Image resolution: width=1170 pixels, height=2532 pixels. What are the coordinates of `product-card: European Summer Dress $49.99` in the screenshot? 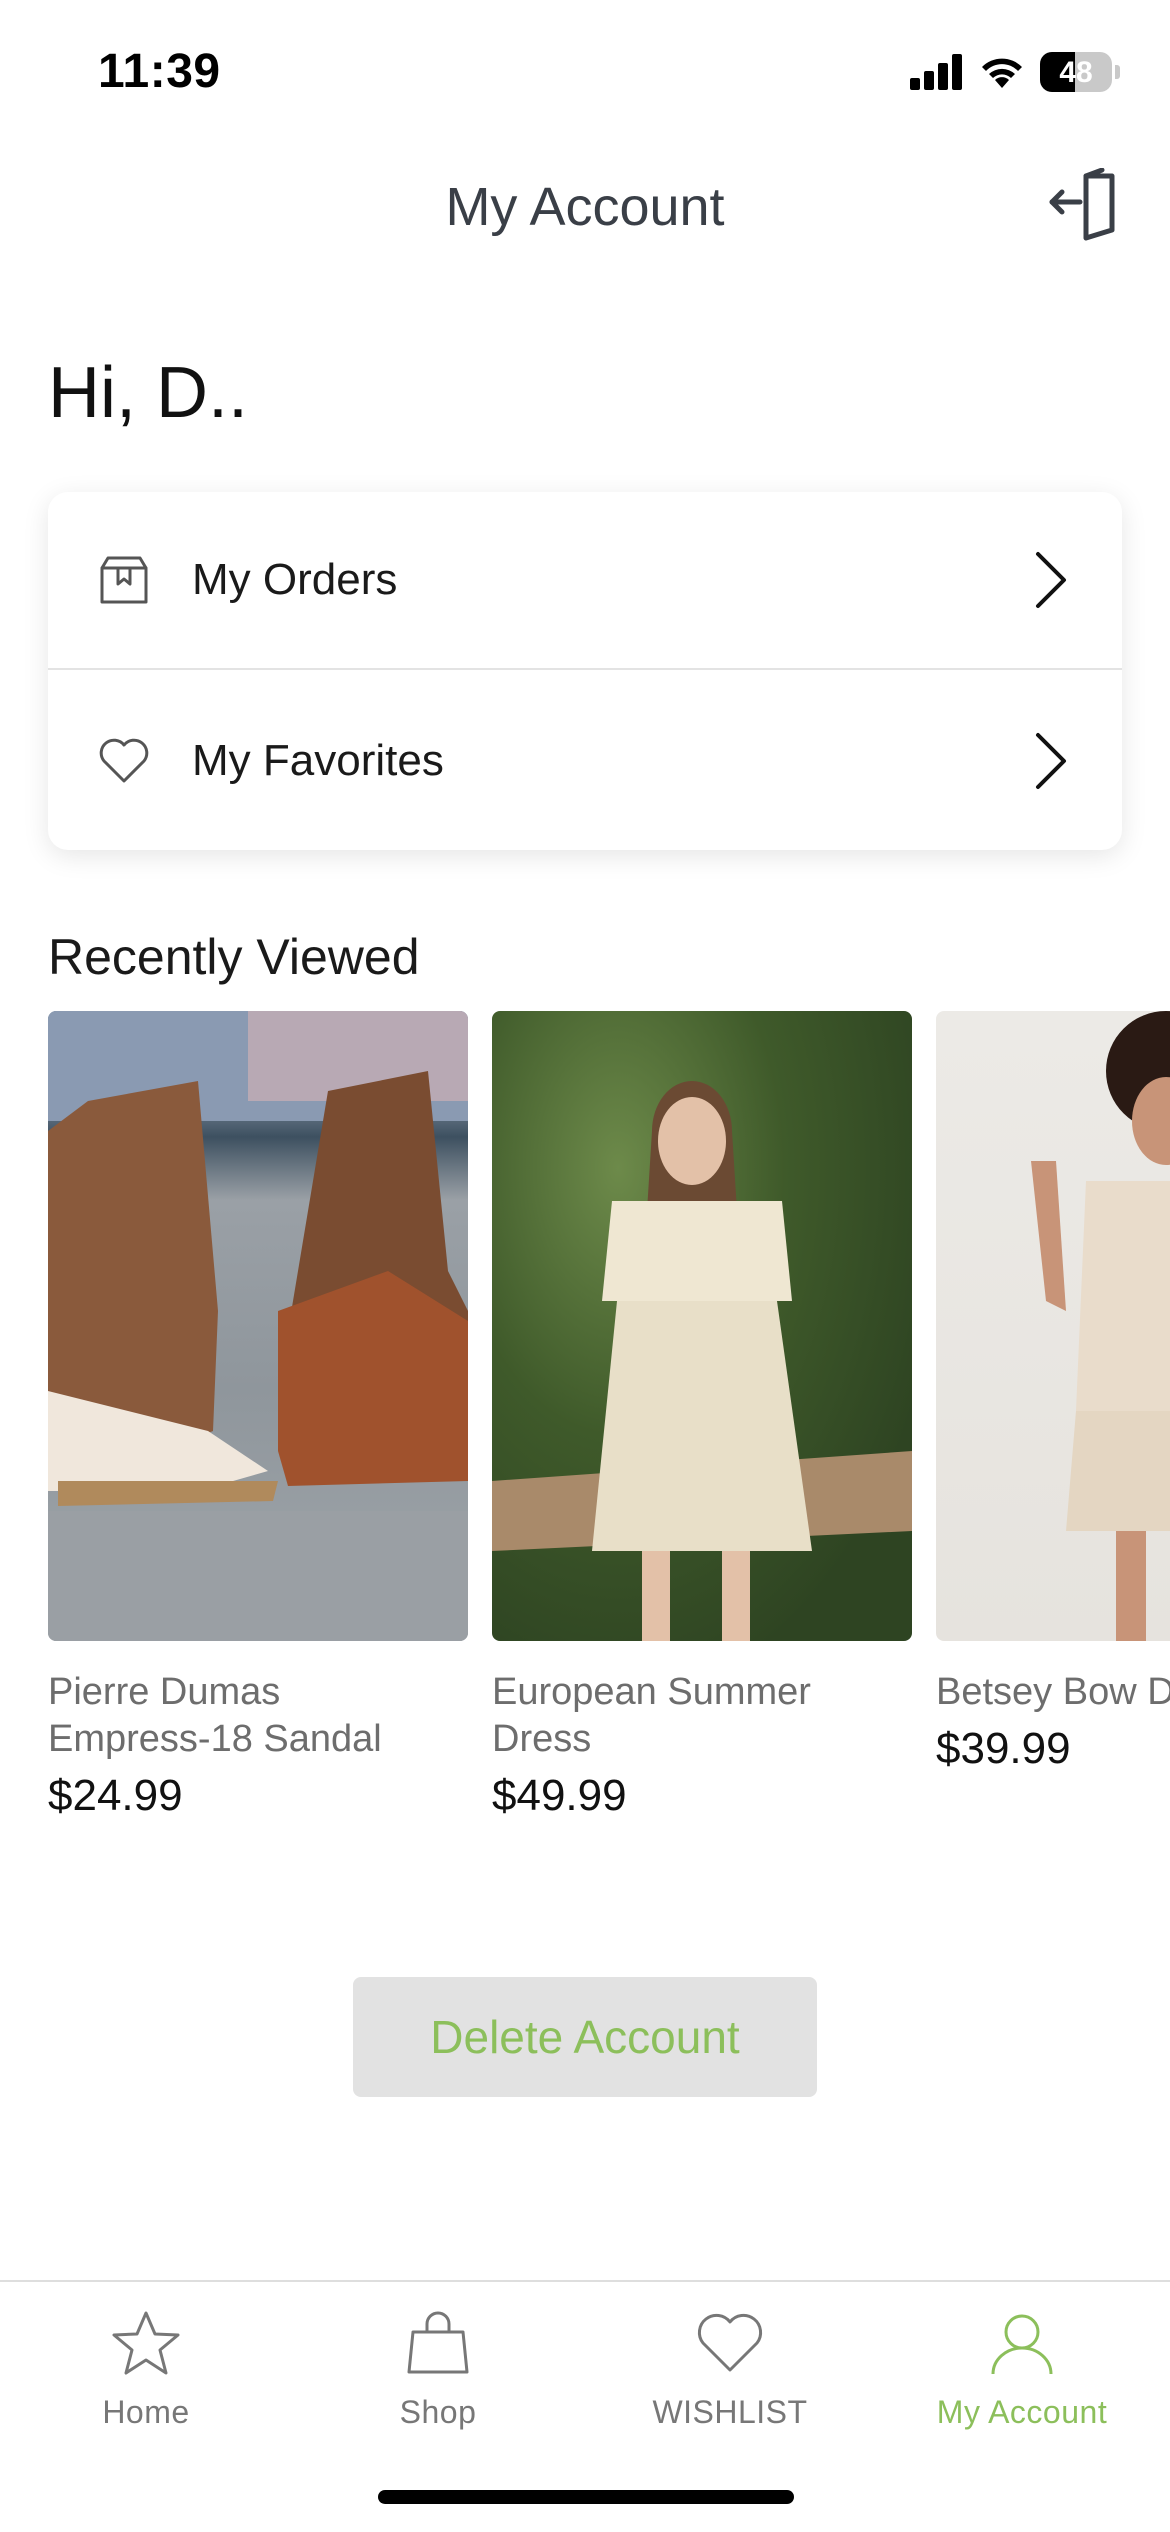 It's located at (702, 1416).